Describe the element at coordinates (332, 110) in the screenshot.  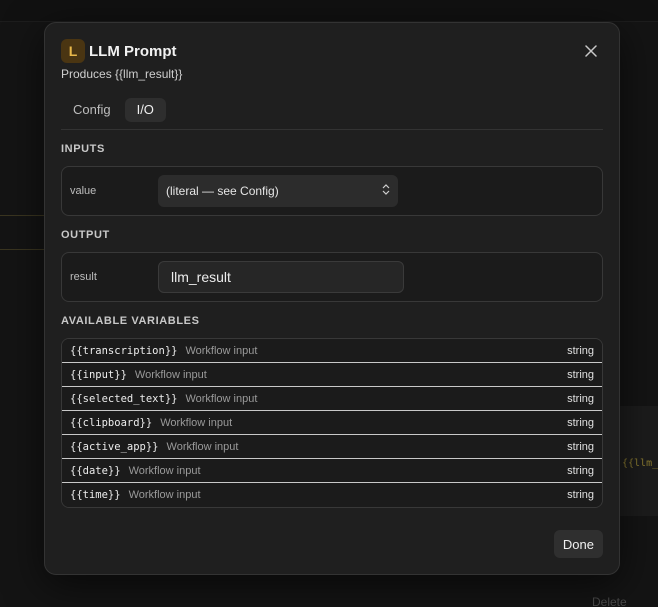
I see `tab-bar: Config I/O` at that location.